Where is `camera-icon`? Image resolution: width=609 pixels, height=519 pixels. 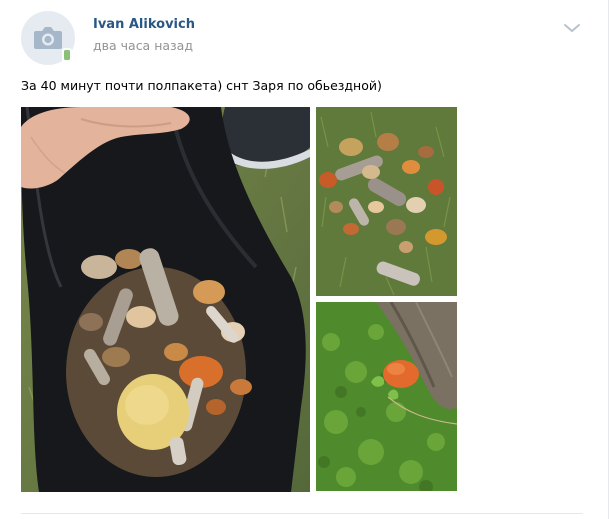 camera-icon is located at coordinates (48, 38).